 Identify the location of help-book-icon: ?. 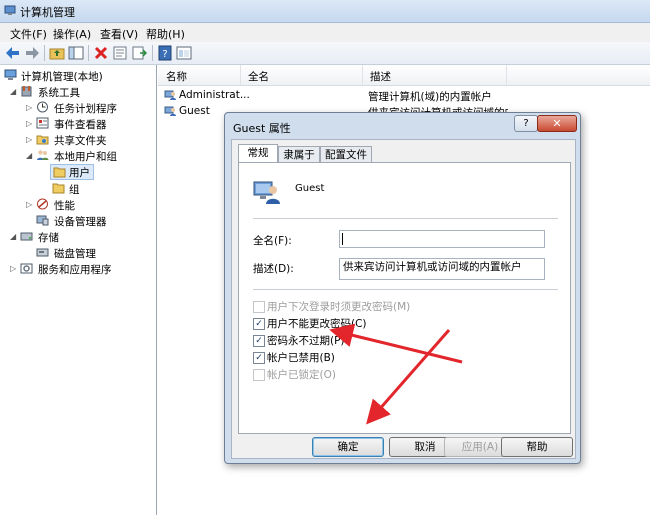
(165, 53).